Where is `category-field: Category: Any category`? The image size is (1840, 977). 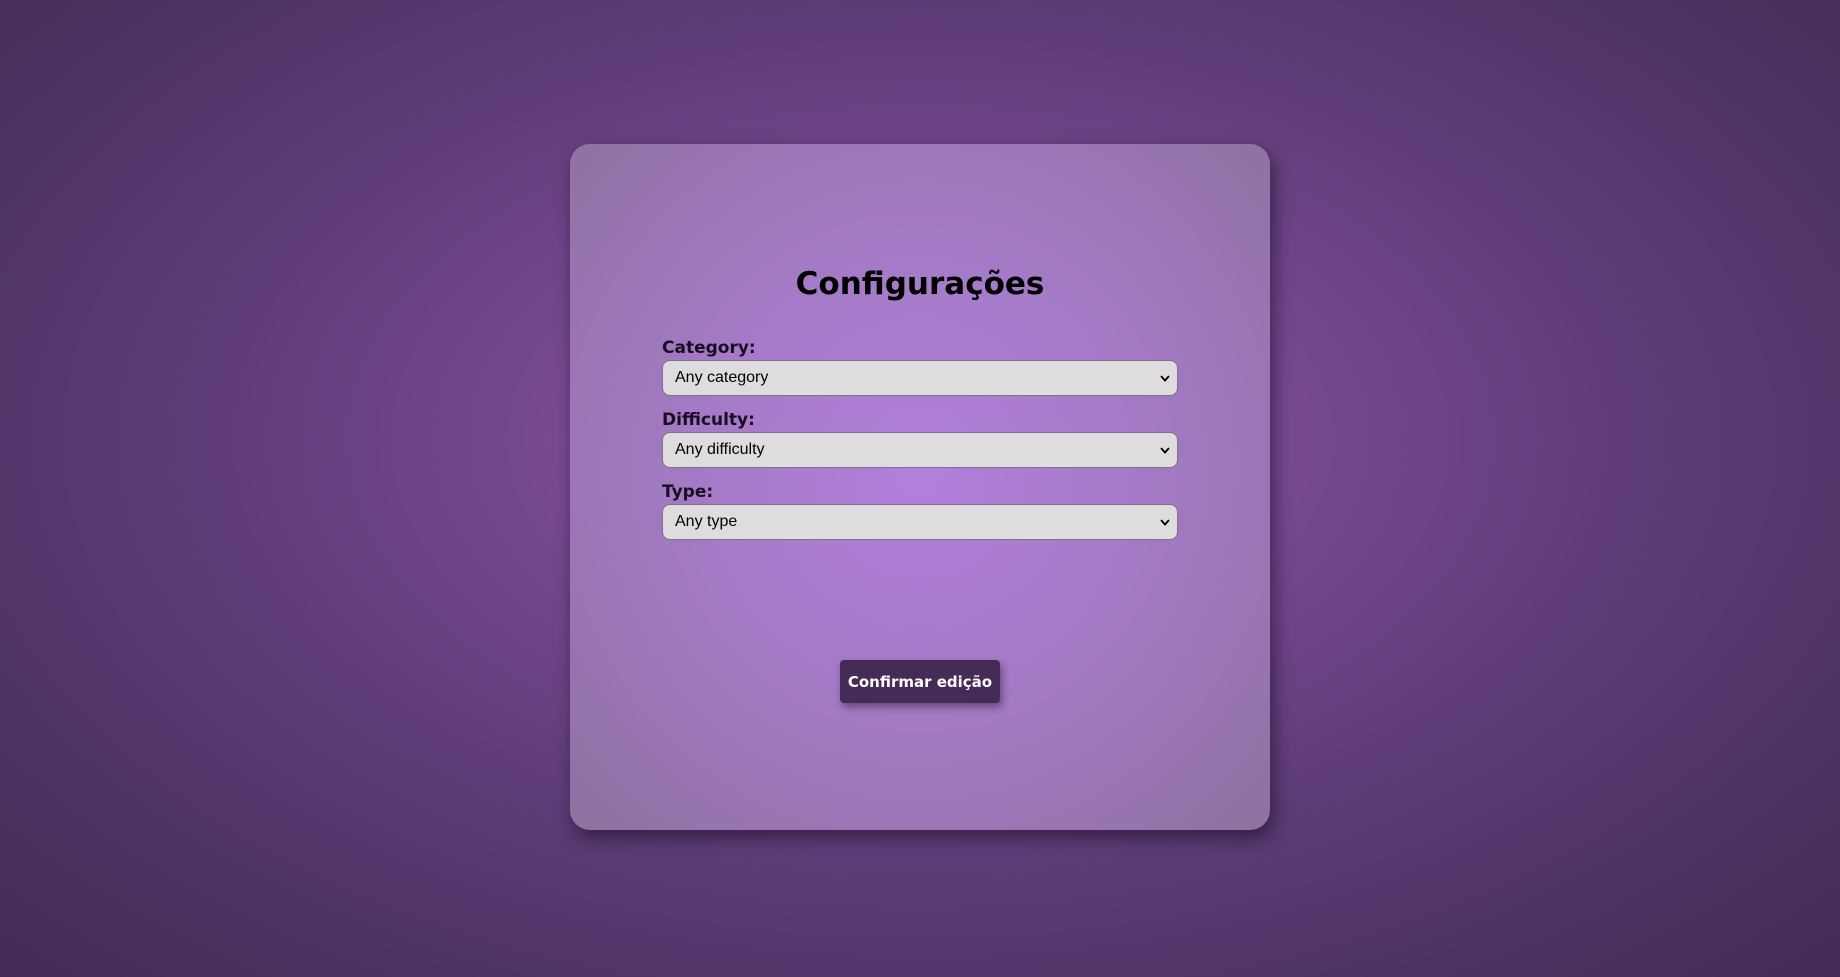
category-field: Category: Any category is located at coordinates (920, 367).